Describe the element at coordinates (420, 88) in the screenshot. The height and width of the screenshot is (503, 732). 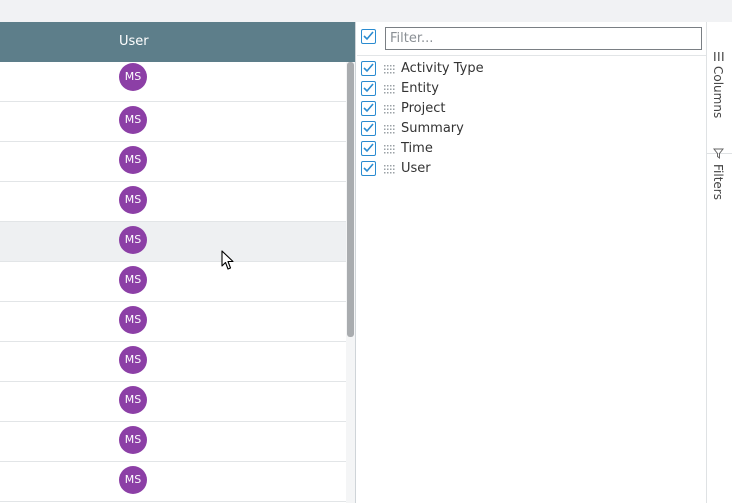
I see `column-label: Entity` at that location.